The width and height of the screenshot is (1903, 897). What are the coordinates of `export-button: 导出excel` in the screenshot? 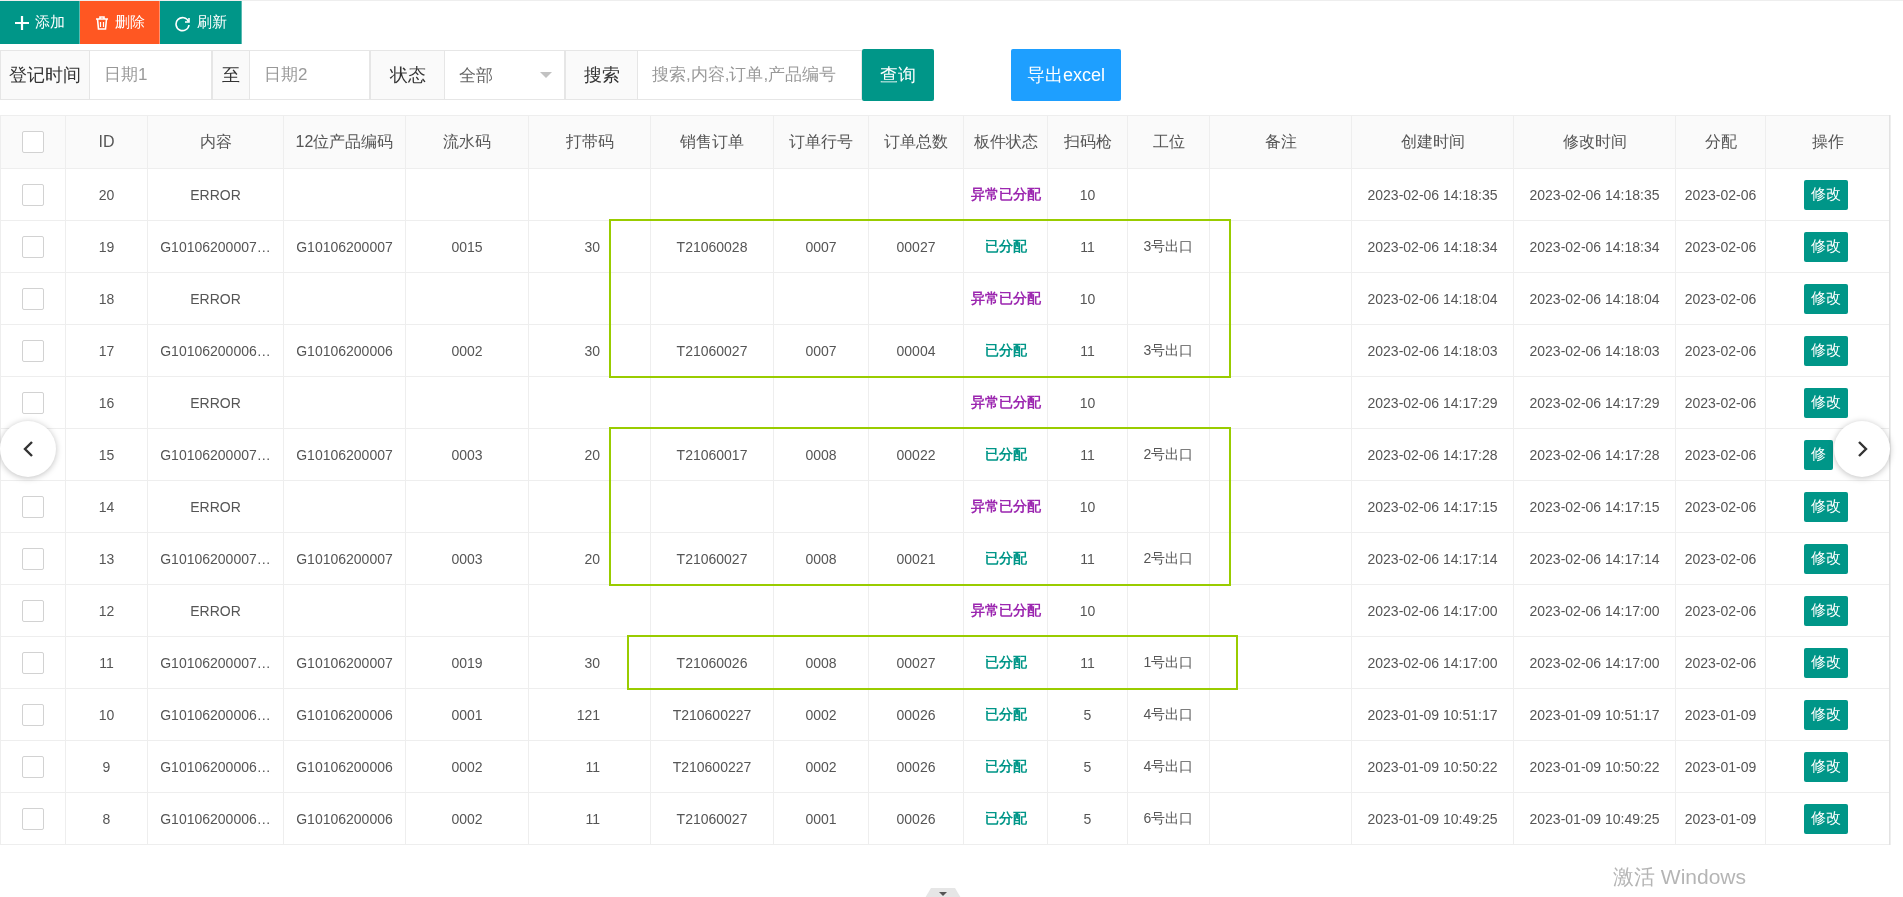 It's located at (1066, 75).